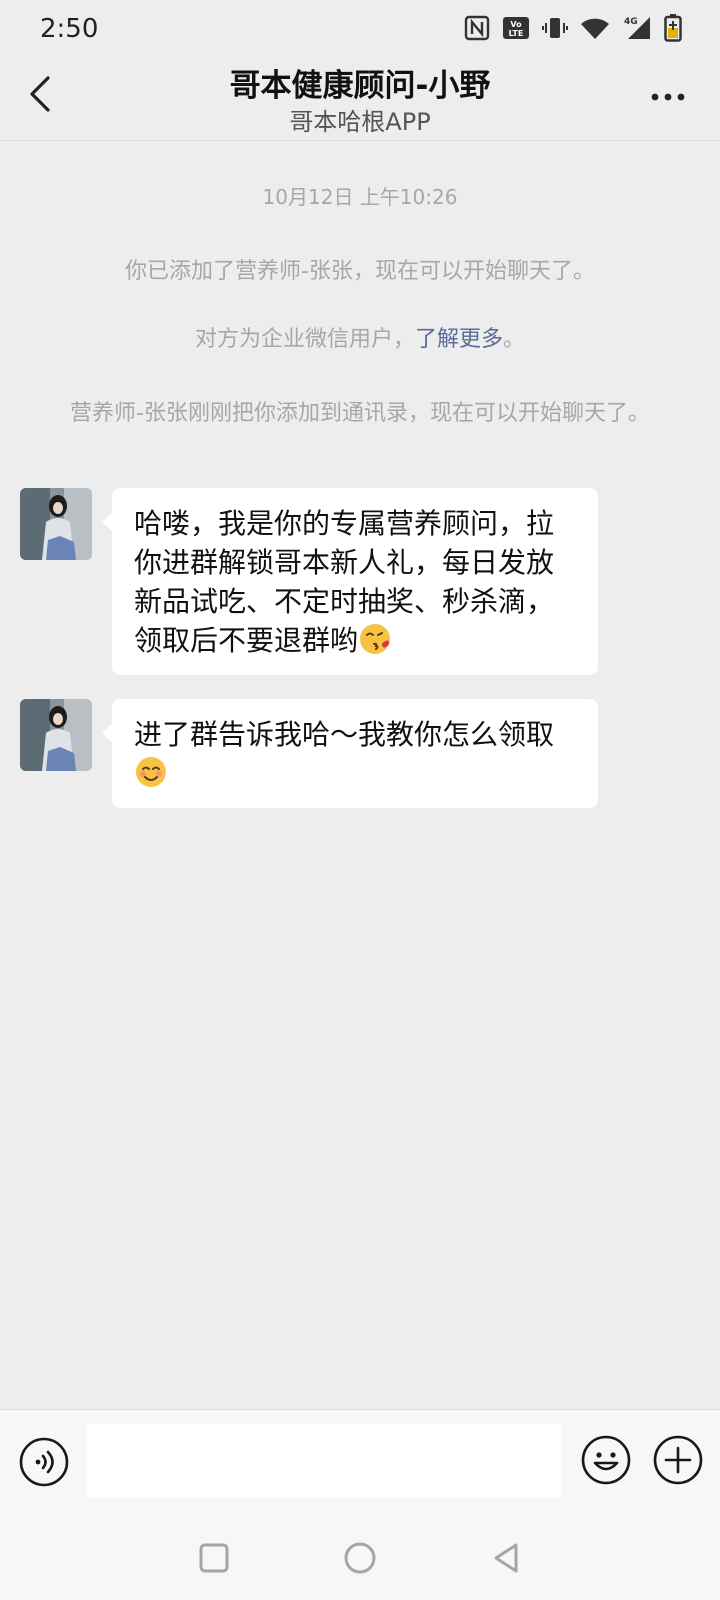 This screenshot has height=1600, width=720. What do you see at coordinates (506, 1563) in the screenshot?
I see `triangle-back-icon` at bounding box center [506, 1563].